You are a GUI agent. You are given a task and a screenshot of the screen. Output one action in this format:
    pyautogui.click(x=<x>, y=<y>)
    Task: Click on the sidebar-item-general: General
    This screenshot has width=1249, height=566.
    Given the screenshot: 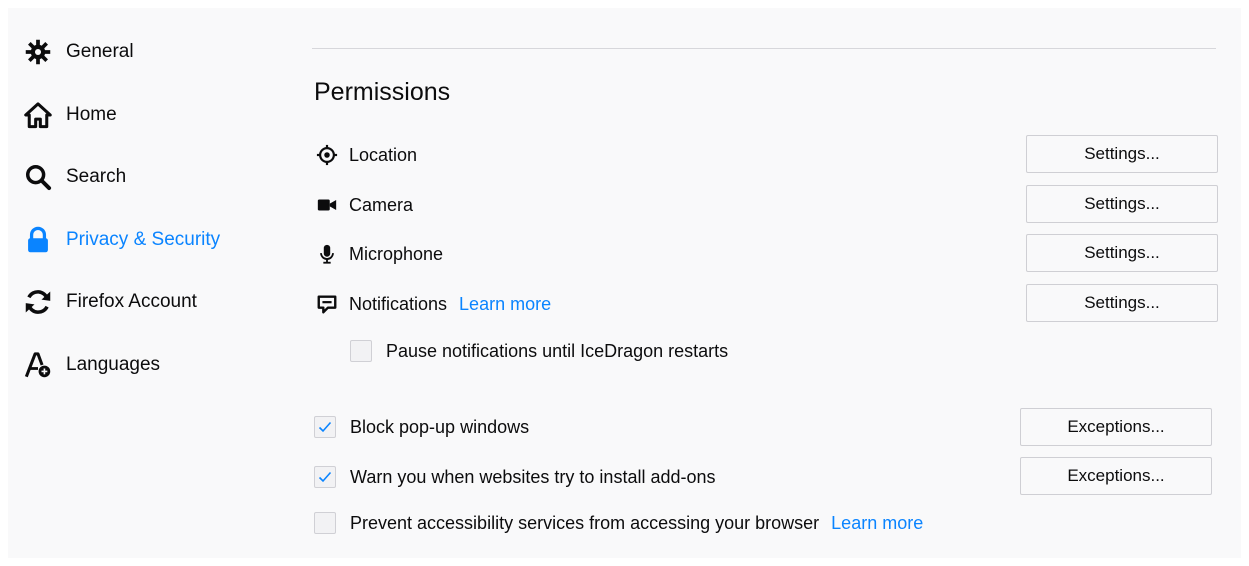 What is the action you would take?
    pyautogui.click(x=147, y=52)
    